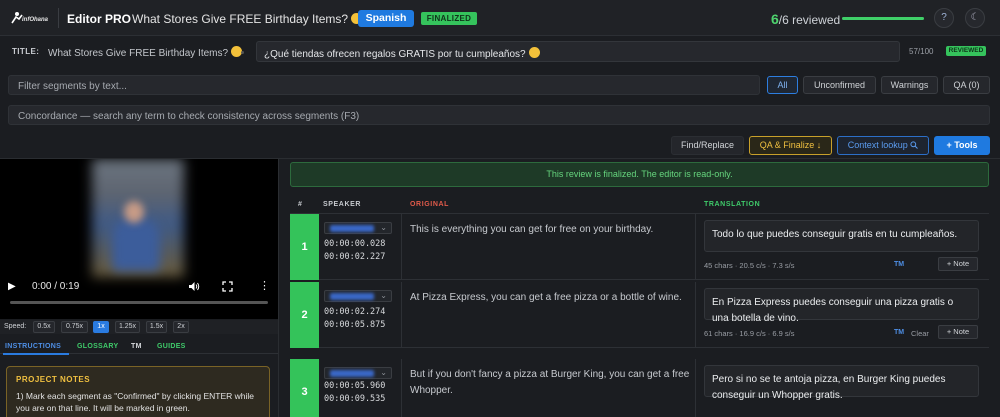 The width and height of the screenshot is (1000, 417). I want to click on tab-instructions: INSTRUCTIONS, so click(33, 346).